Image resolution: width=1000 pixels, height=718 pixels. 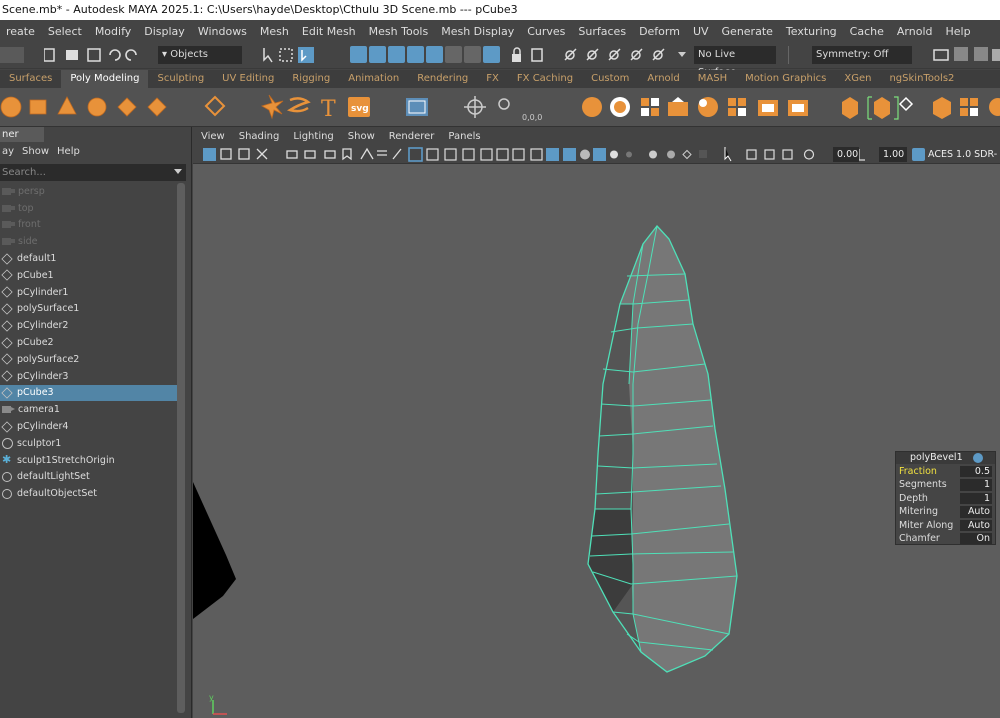 What do you see at coordinates (88, 477) in the screenshot?
I see `outliner-item-defaultlightset: defaultLightSet` at bounding box center [88, 477].